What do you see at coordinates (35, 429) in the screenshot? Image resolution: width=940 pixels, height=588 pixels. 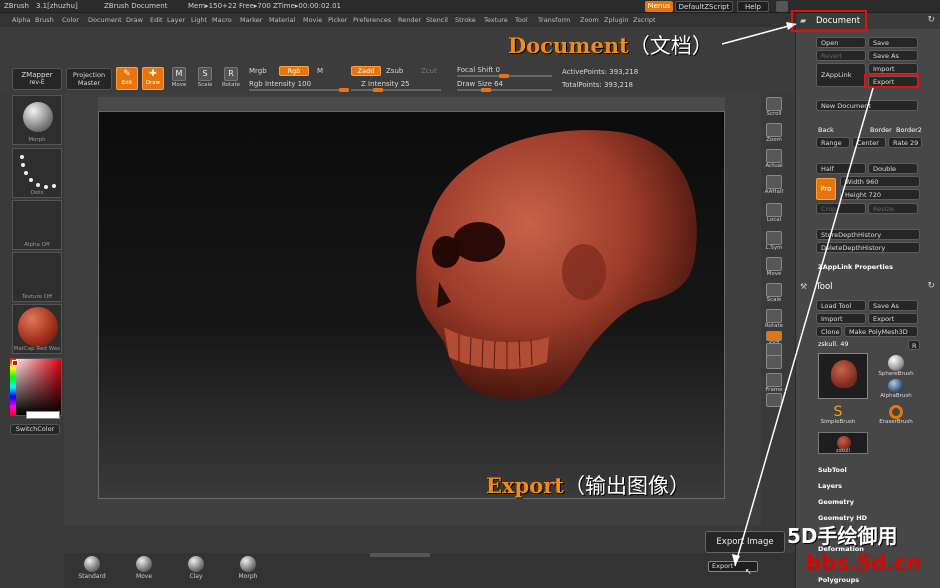 I see `switch-color-button: SwitchColor` at bounding box center [35, 429].